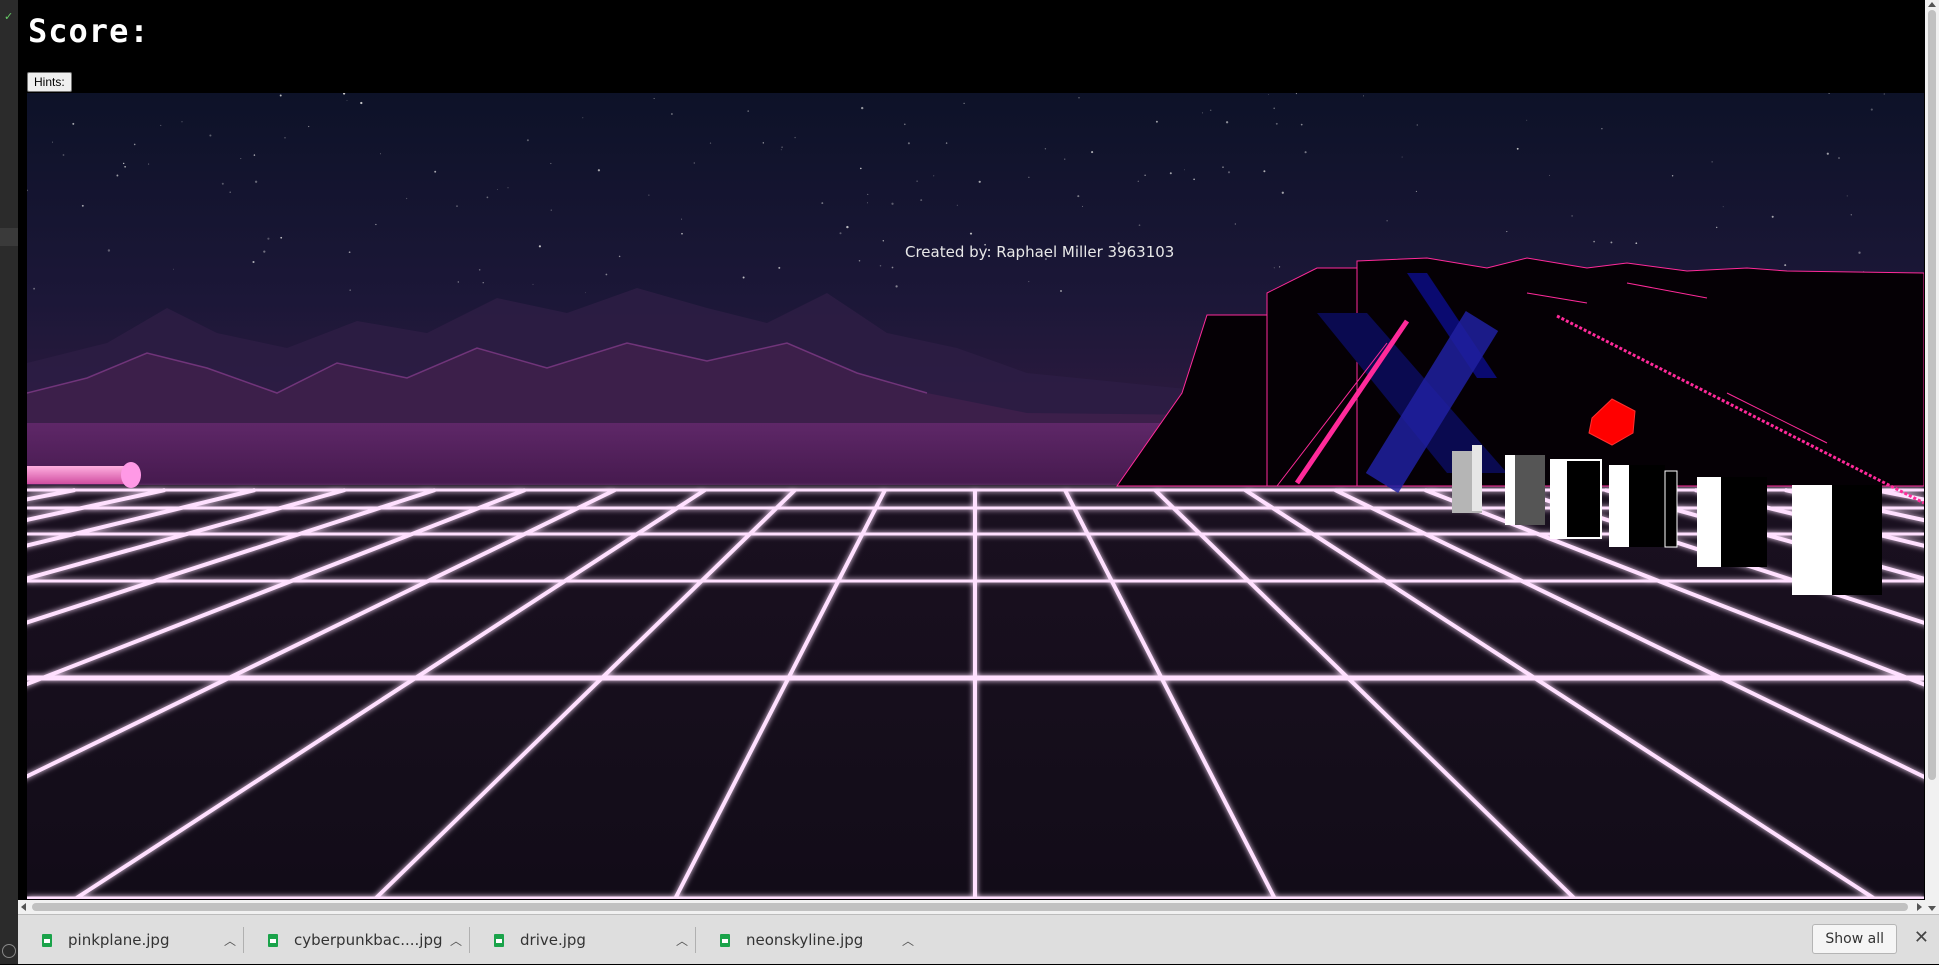 This screenshot has height=965, width=1939. What do you see at coordinates (1932, 4) in the screenshot?
I see `scroll-up-icon` at bounding box center [1932, 4].